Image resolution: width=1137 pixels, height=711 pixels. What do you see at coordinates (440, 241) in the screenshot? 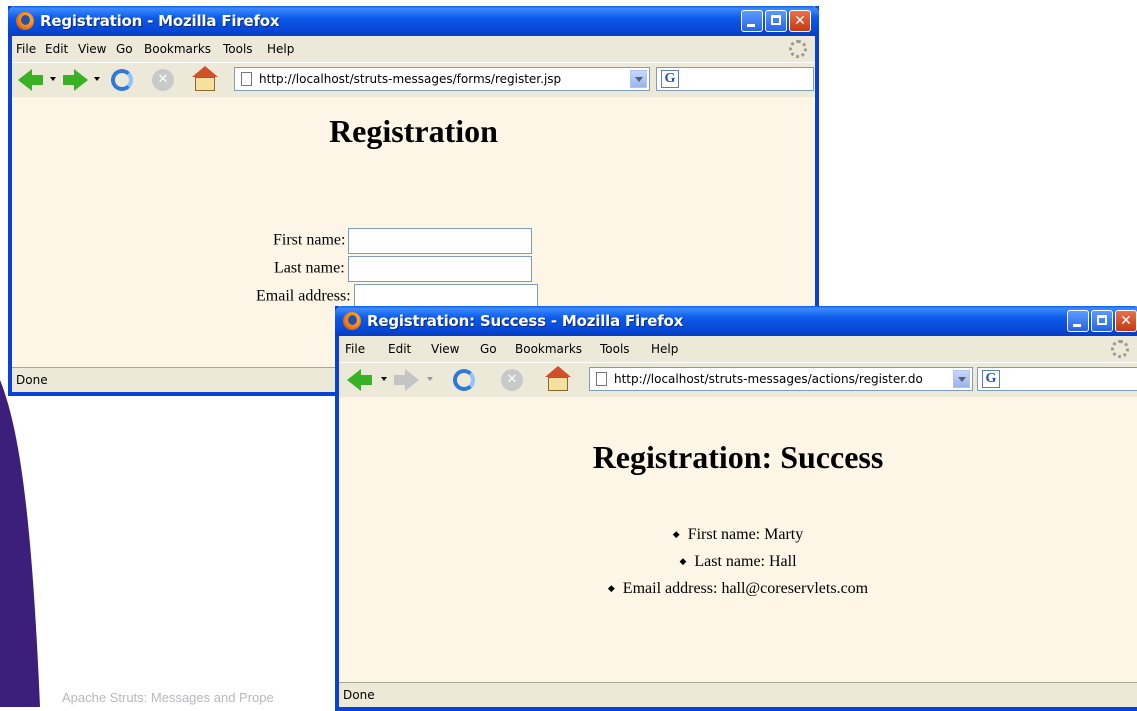
I see `first-name-input` at bounding box center [440, 241].